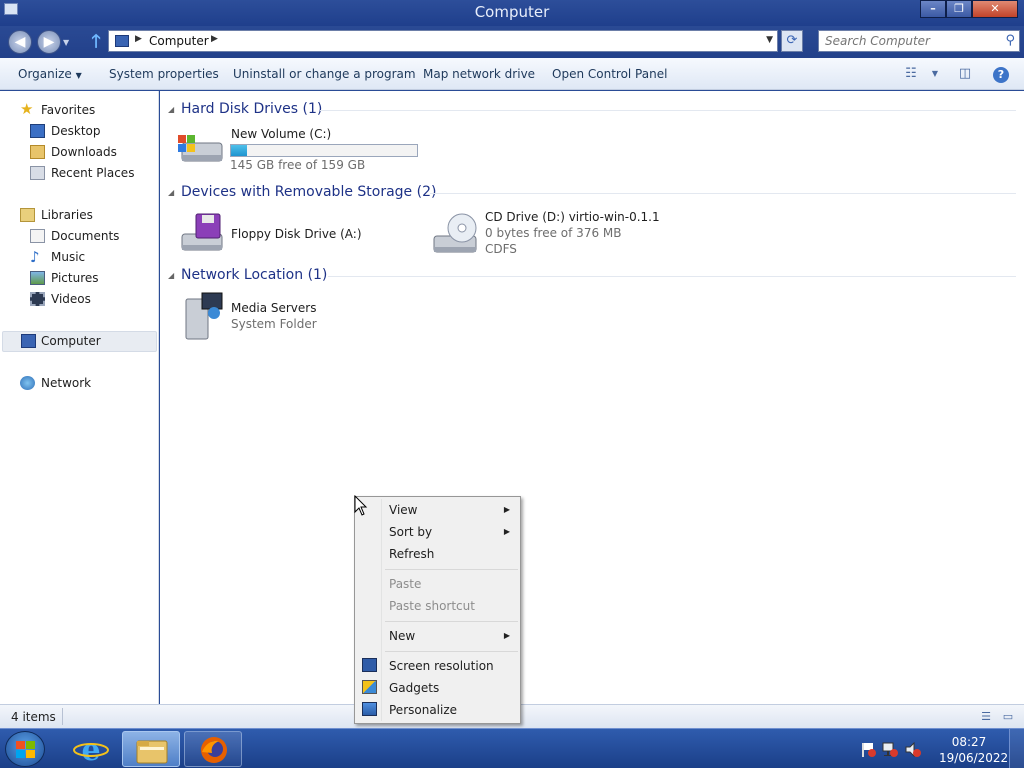  I want to click on organize-button: Organize ▼, so click(50, 74).